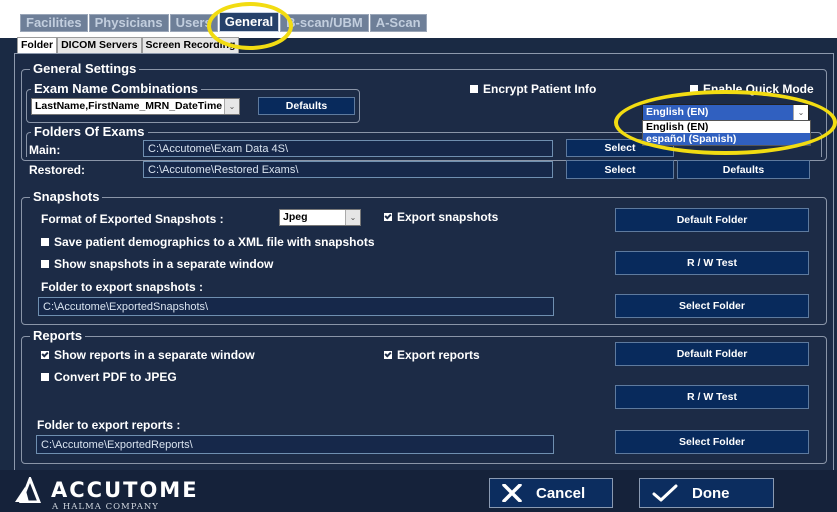  I want to click on language-option-spanish: español (Spanish), so click(726, 139).